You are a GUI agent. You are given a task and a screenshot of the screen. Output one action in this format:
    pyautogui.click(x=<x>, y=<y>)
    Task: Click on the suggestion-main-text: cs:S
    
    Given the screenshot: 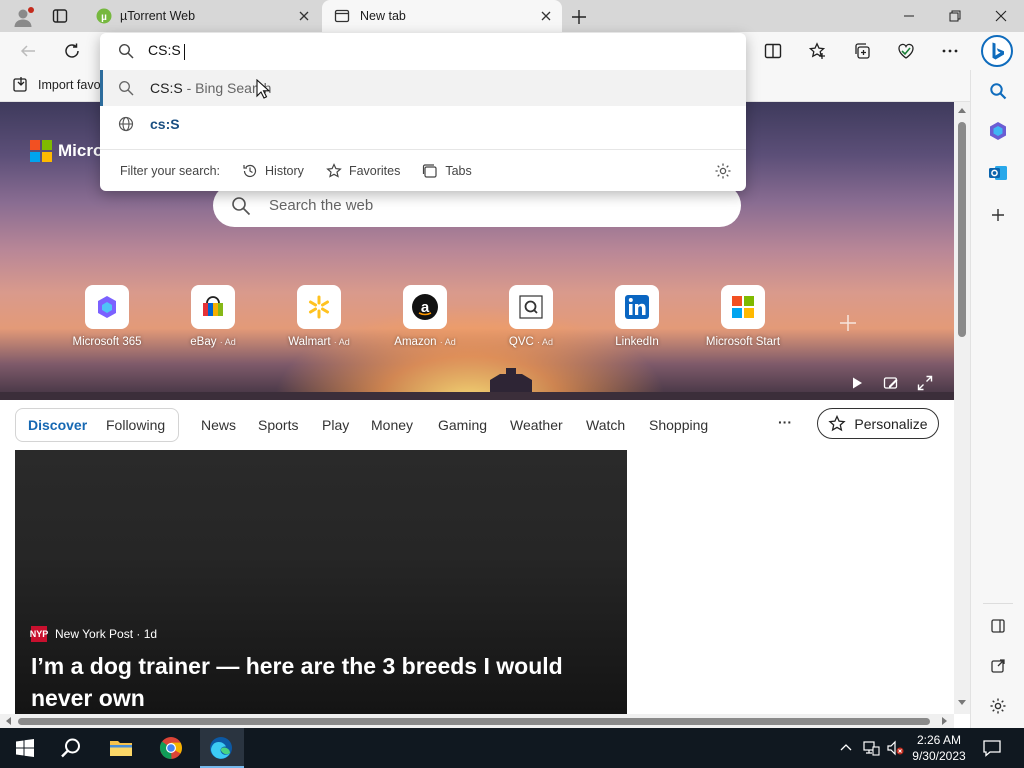 What is the action you would take?
    pyautogui.click(x=165, y=124)
    